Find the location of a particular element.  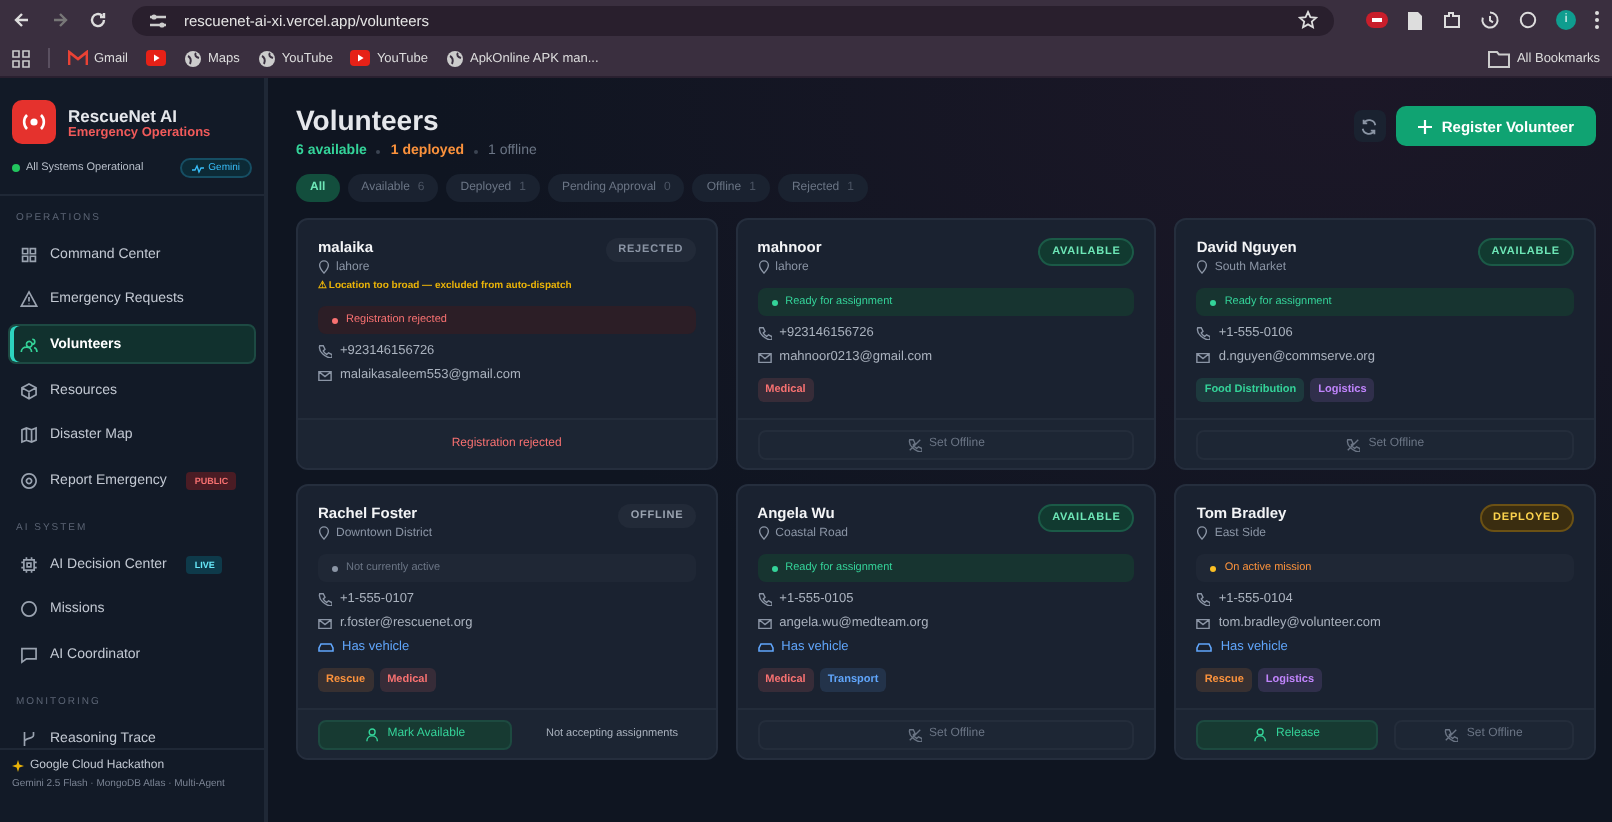

users-icon is located at coordinates (29, 344).